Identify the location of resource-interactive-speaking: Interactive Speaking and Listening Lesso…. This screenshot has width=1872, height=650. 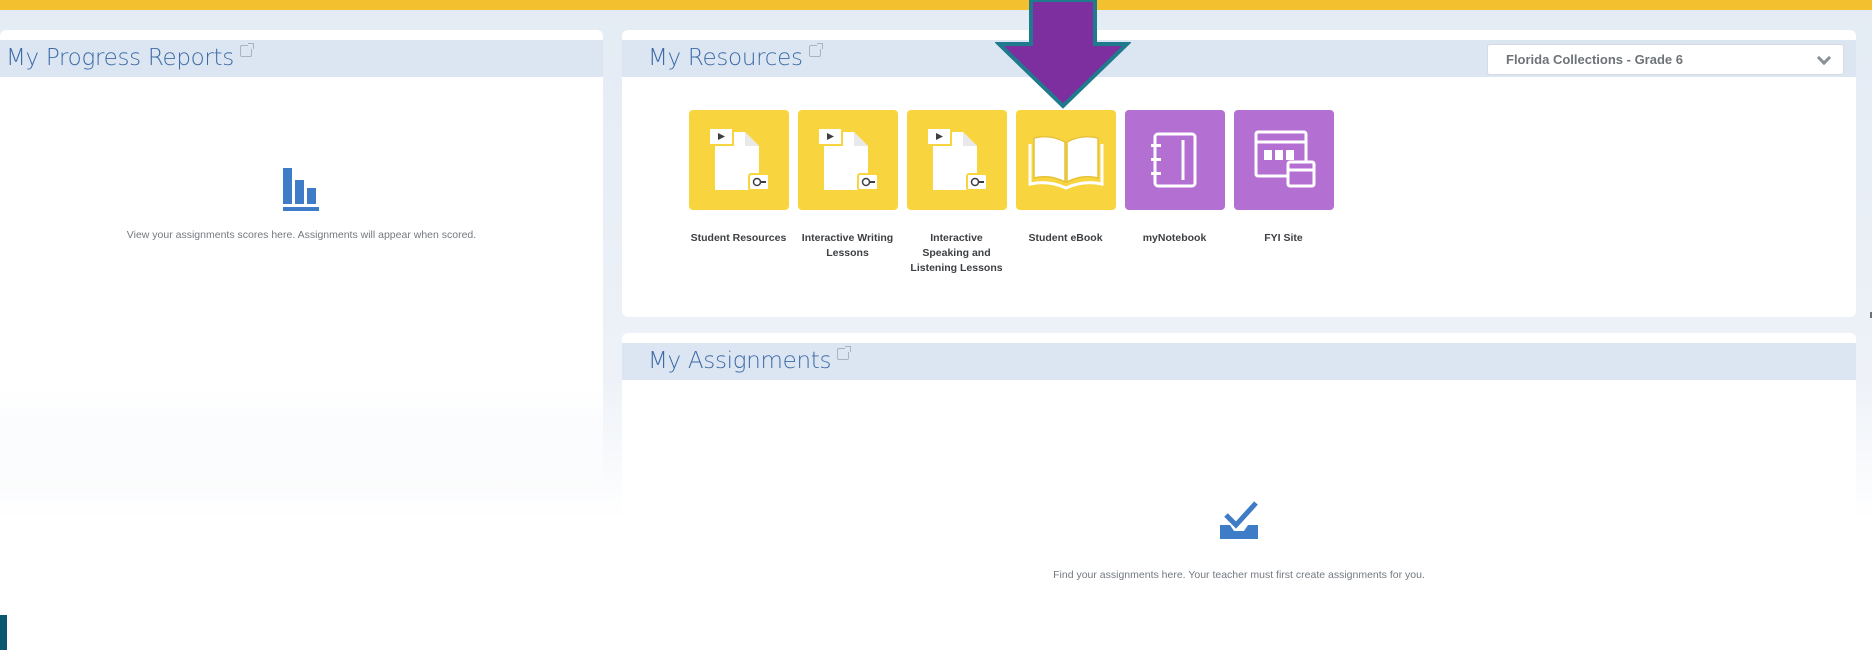
(956, 193).